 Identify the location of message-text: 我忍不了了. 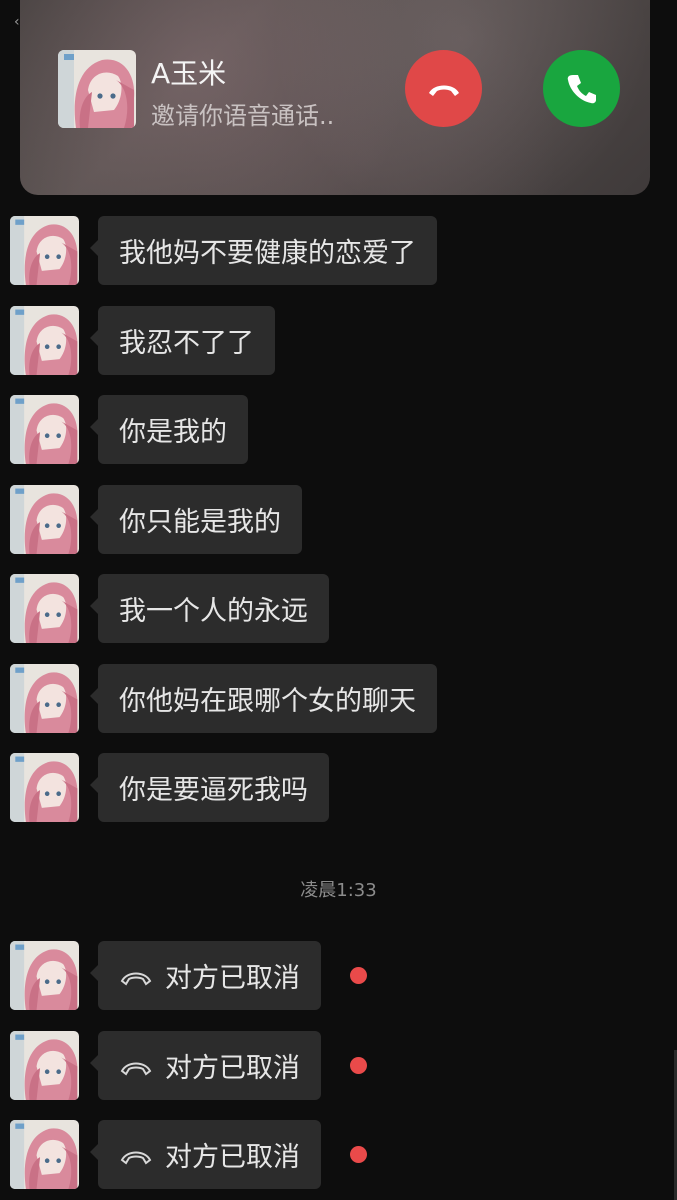
(186, 343).